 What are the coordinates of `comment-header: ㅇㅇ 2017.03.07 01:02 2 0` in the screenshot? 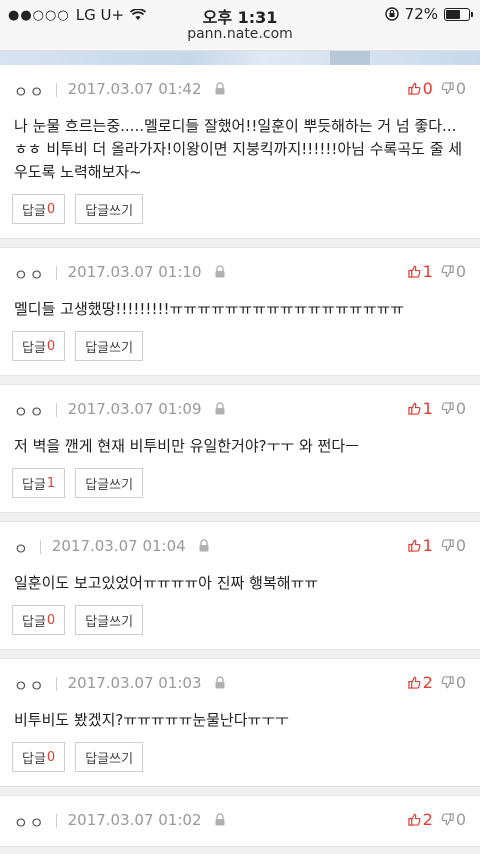 It's located at (240, 821).